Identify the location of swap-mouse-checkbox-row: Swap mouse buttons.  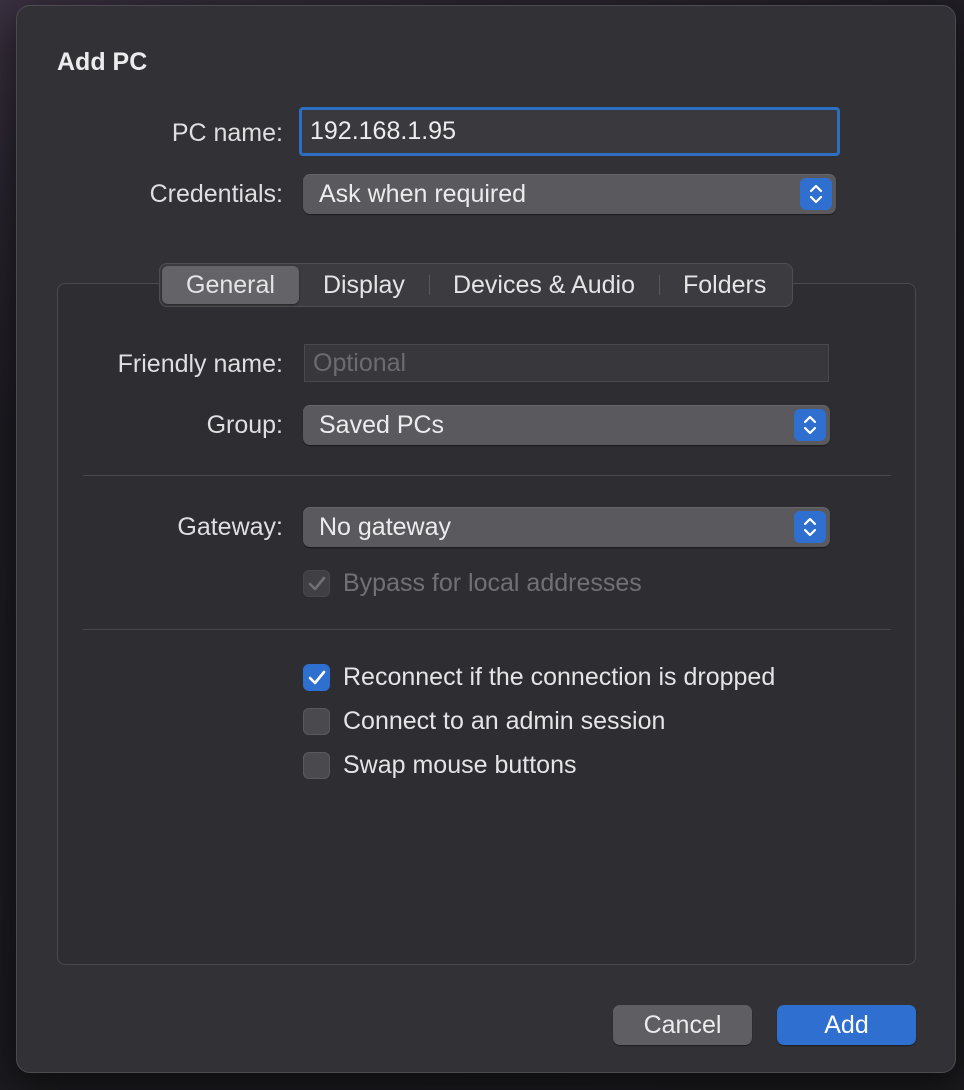
(439, 765).